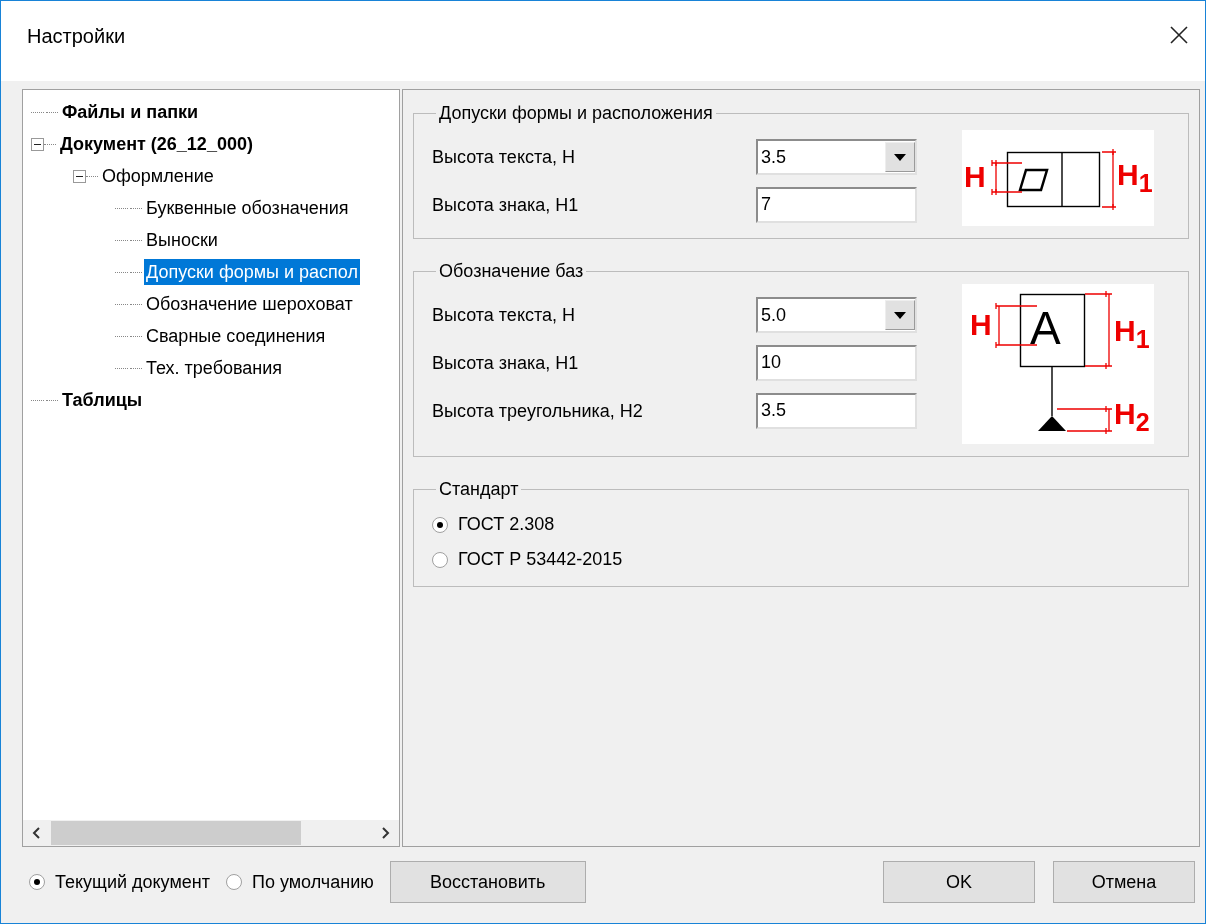 The image size is (1206, 924). What do you see at coordinates (214, 368) in the screenshot?
I see `tree-item: Тех. требования` at bounding box center [214, 368].